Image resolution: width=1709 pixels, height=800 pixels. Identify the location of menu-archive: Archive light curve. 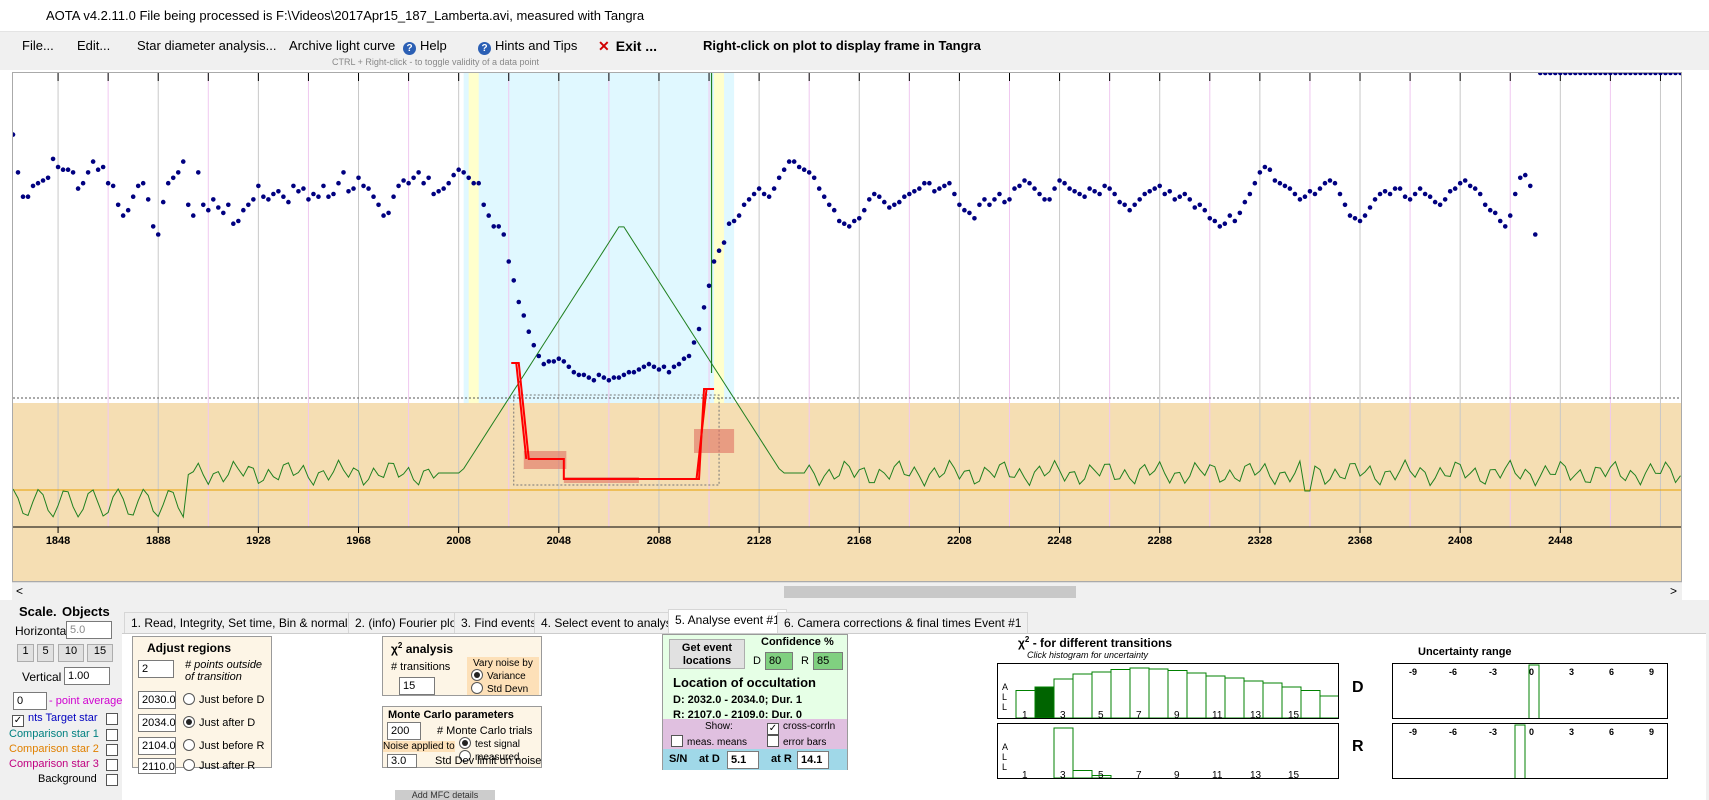
(342, 45).